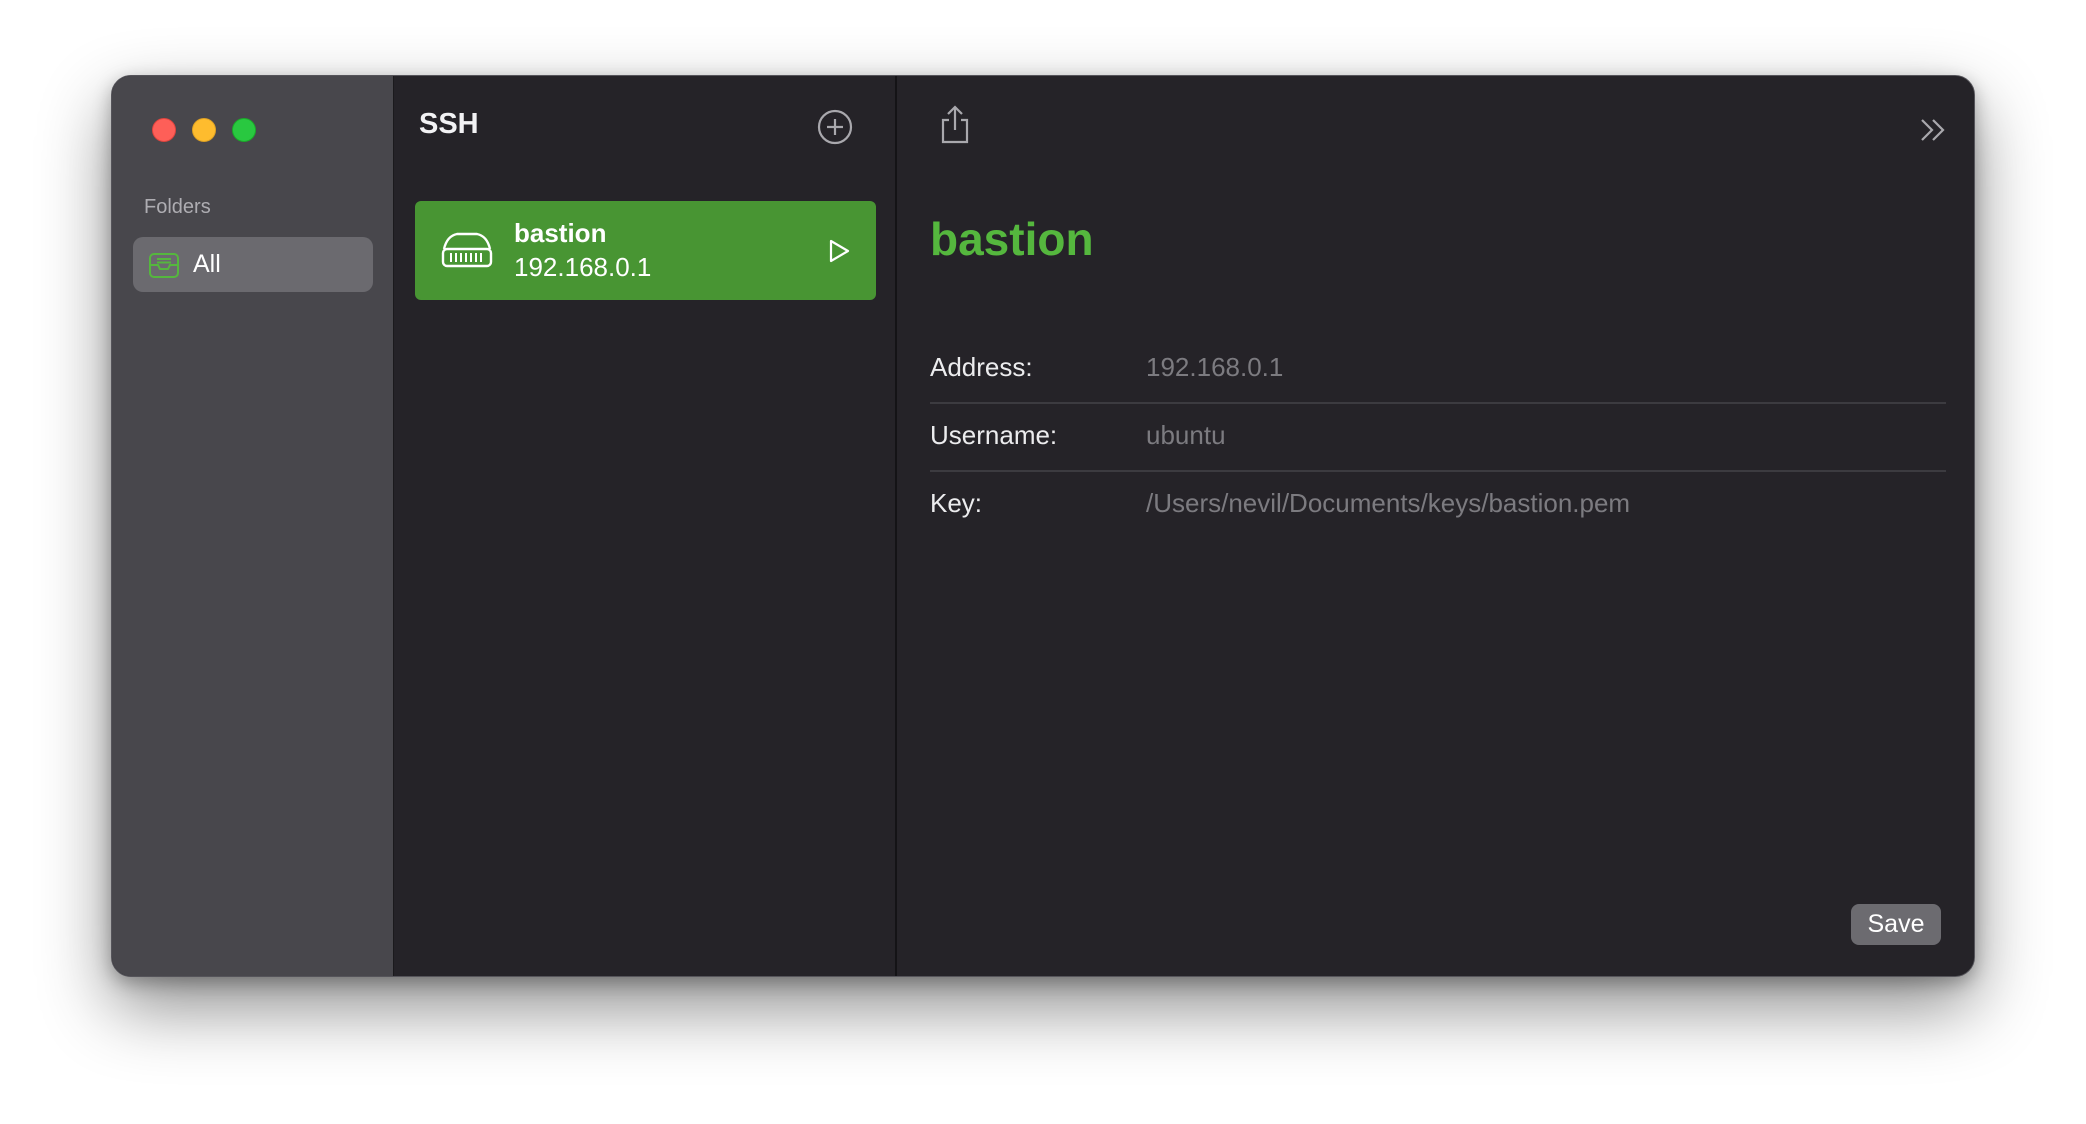 The width and height of the screenshot is (2086, 1124). Describe the element at coordinates (449, 124) in the screenshot. I see `list-title: SSH` at that location.